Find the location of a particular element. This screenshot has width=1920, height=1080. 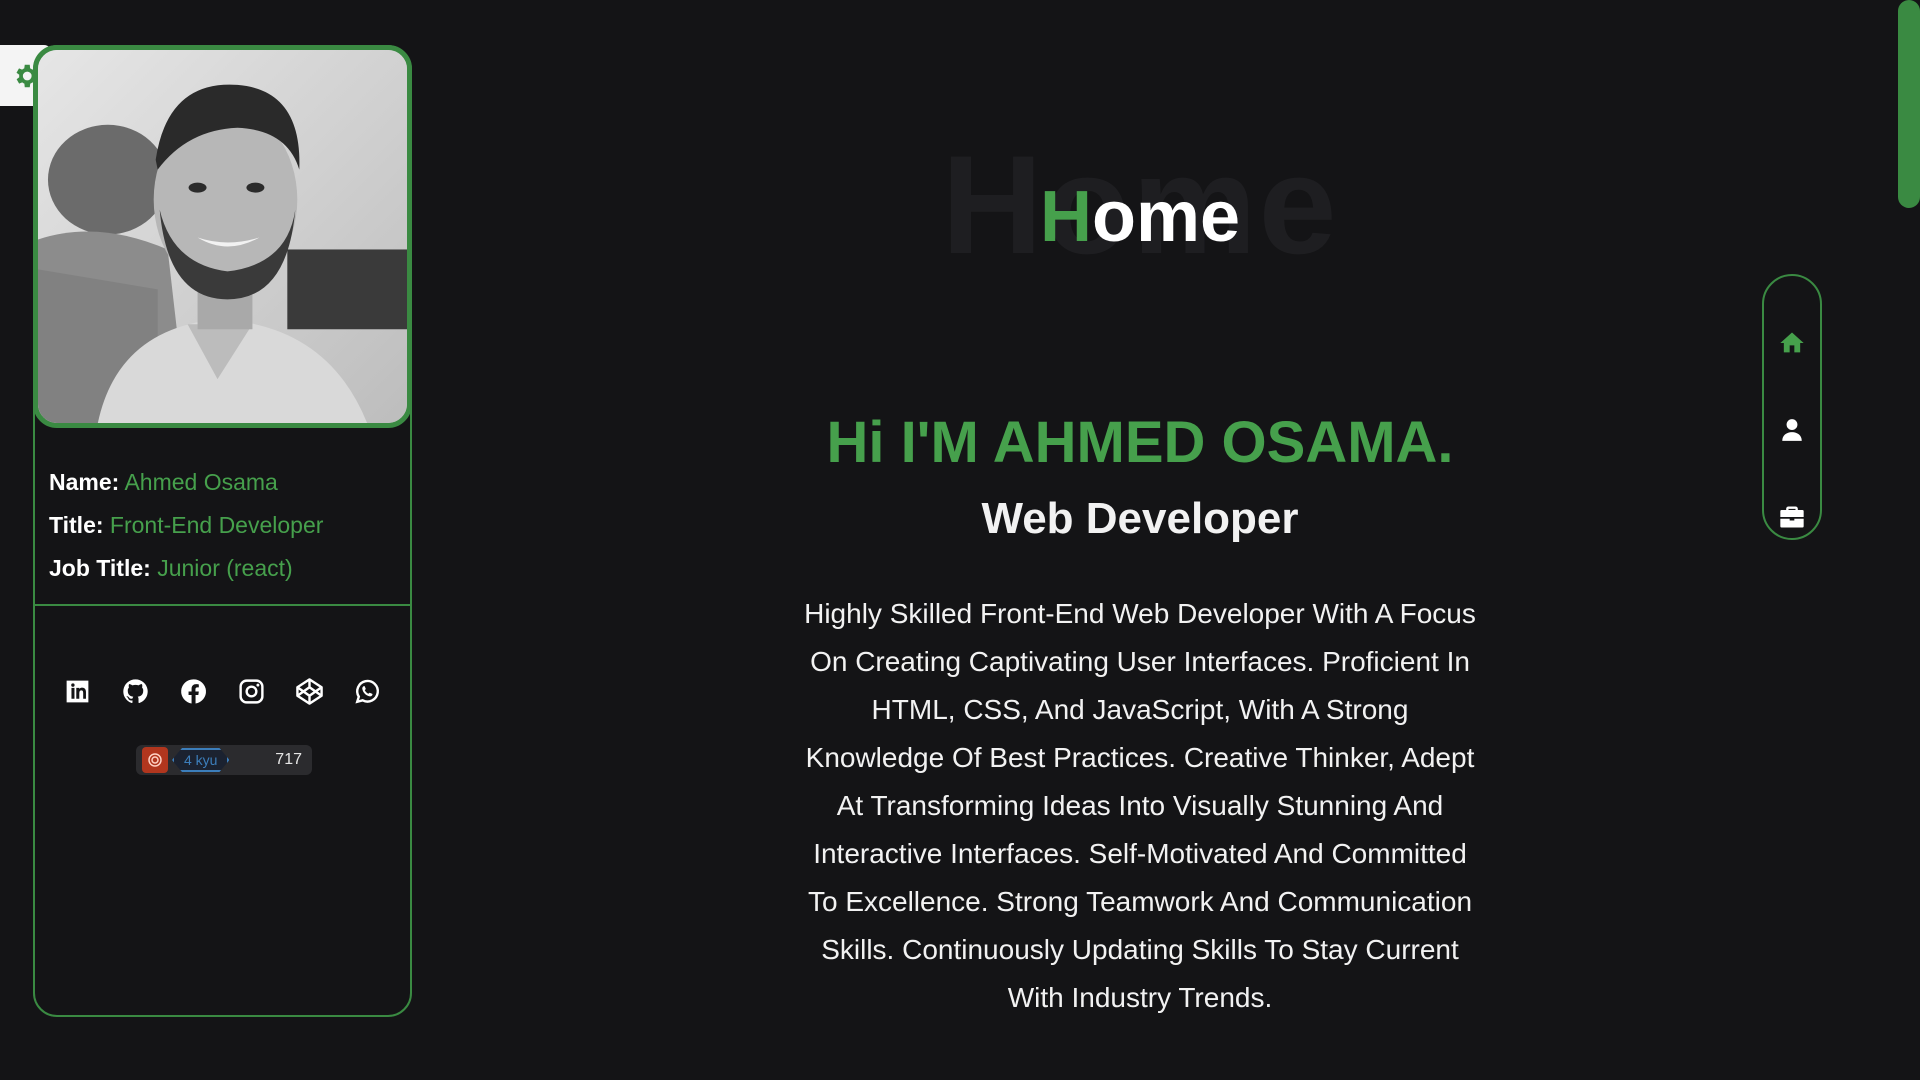

linkedin-icon is located at coordinates (77, 691).